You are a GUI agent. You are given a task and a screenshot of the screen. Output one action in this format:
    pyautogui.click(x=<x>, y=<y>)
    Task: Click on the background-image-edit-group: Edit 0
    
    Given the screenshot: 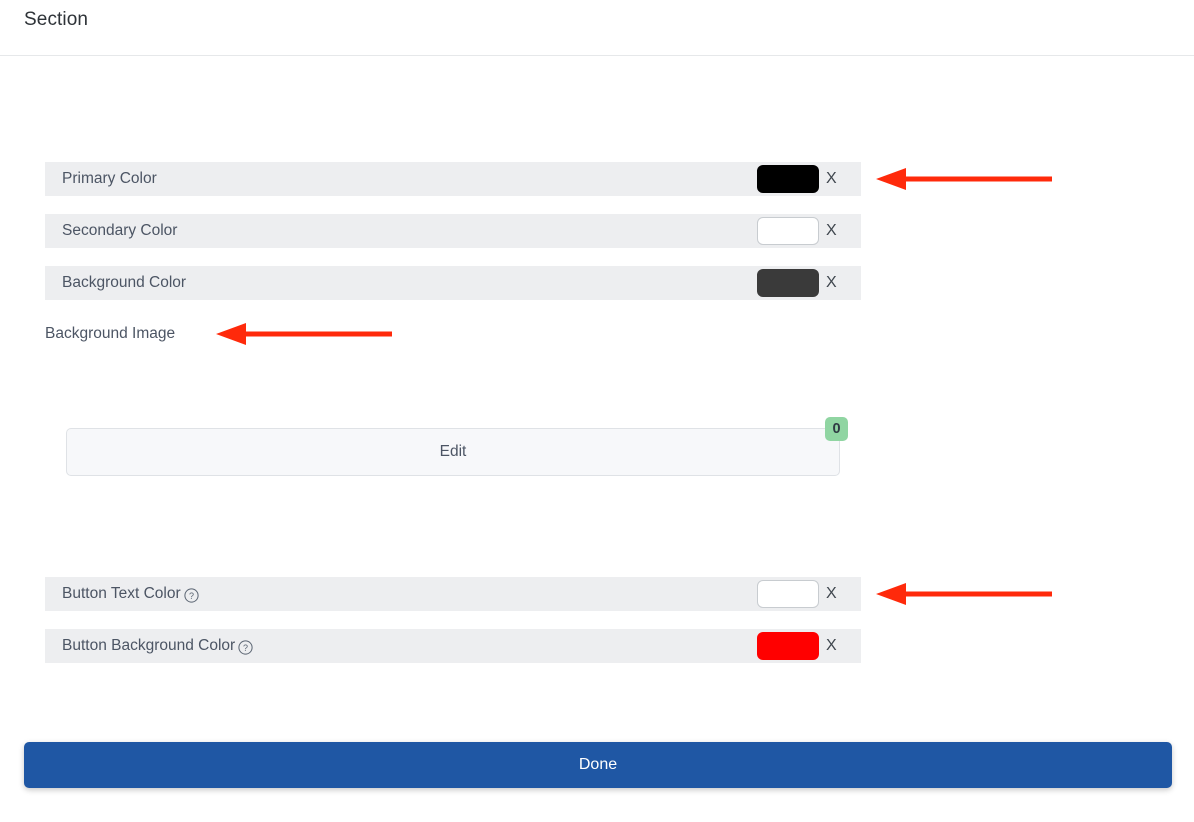 What is the action you would take?
    pyautogui.click(x=457, y=446)
    